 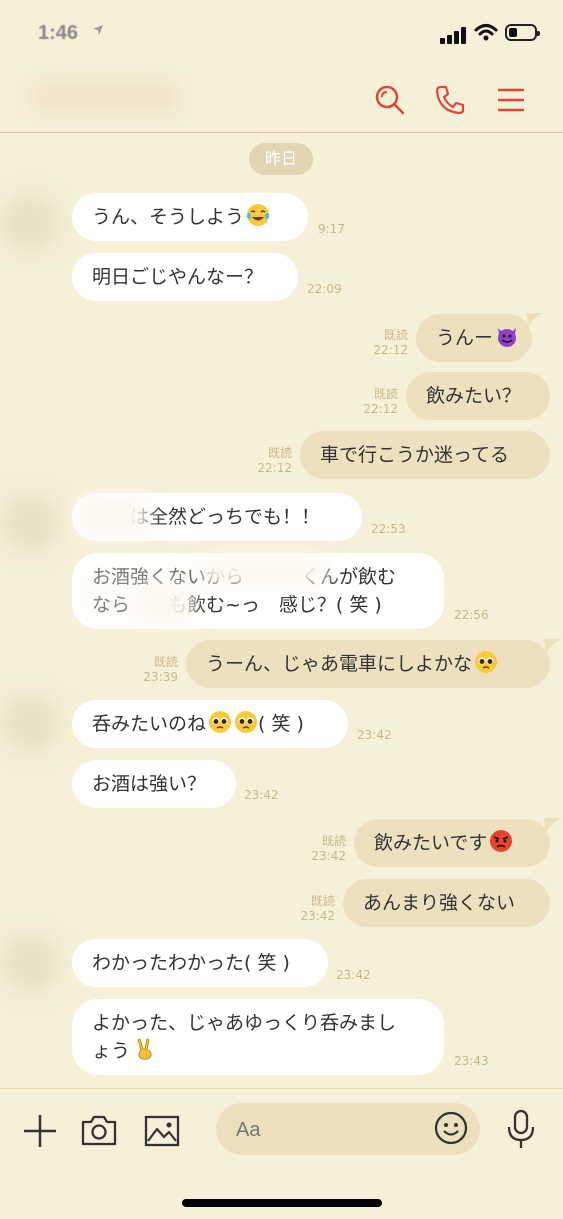 I want to click on phone-icon, so click(x=450, y=100).